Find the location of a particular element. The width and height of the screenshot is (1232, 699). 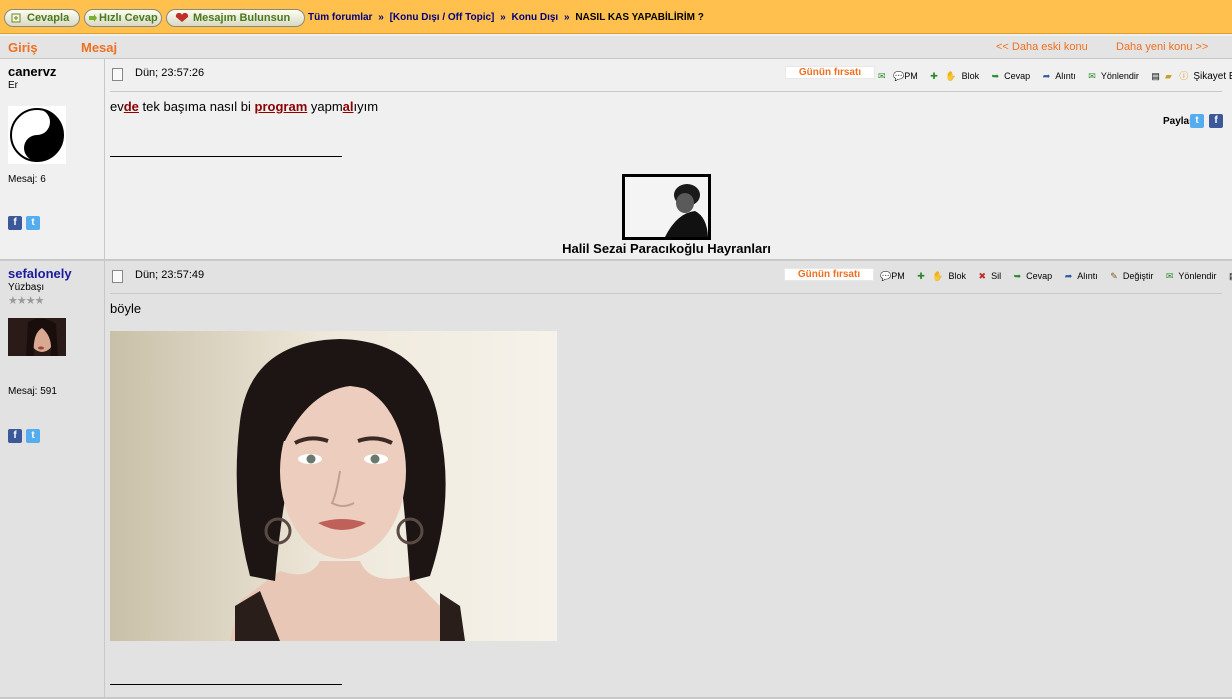

quick-reply-button: Hızlı Cevap is located at coordinates (123, 18).